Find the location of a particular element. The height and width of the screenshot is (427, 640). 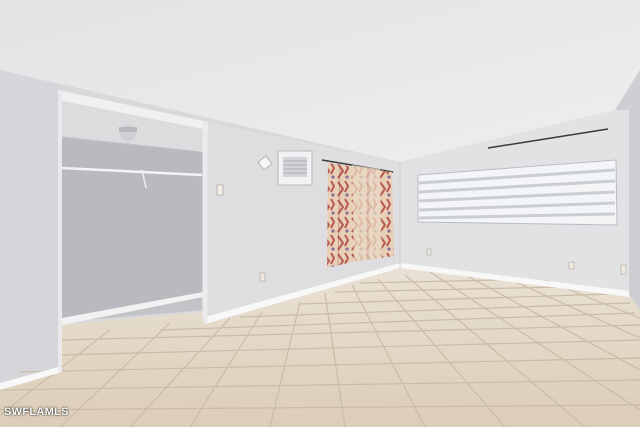

closet-back-wall is located at coordinates (132, 228).